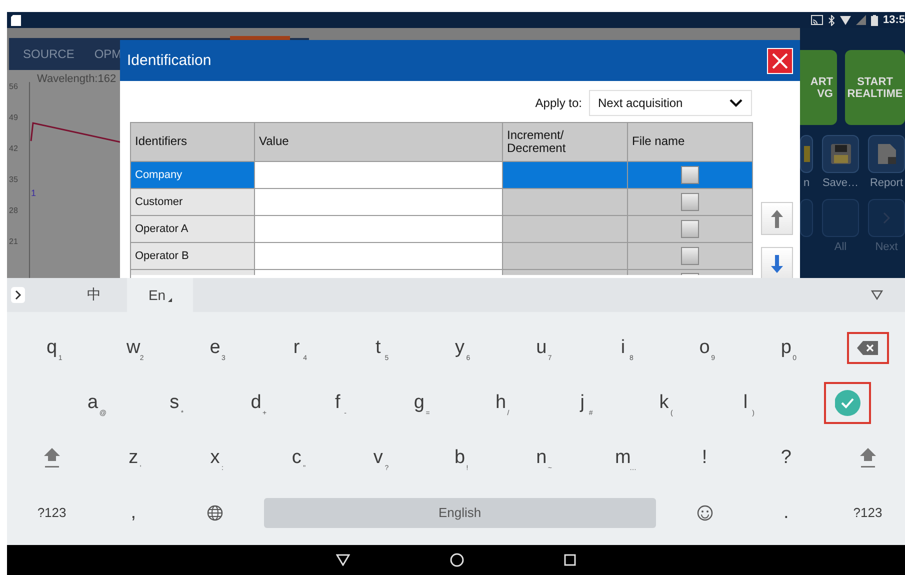 This screenshot has height=575, width=905. Describe the element at coordinates (193, 229) in the screenshot. I see `identifier-cell: Operator A` at that location.